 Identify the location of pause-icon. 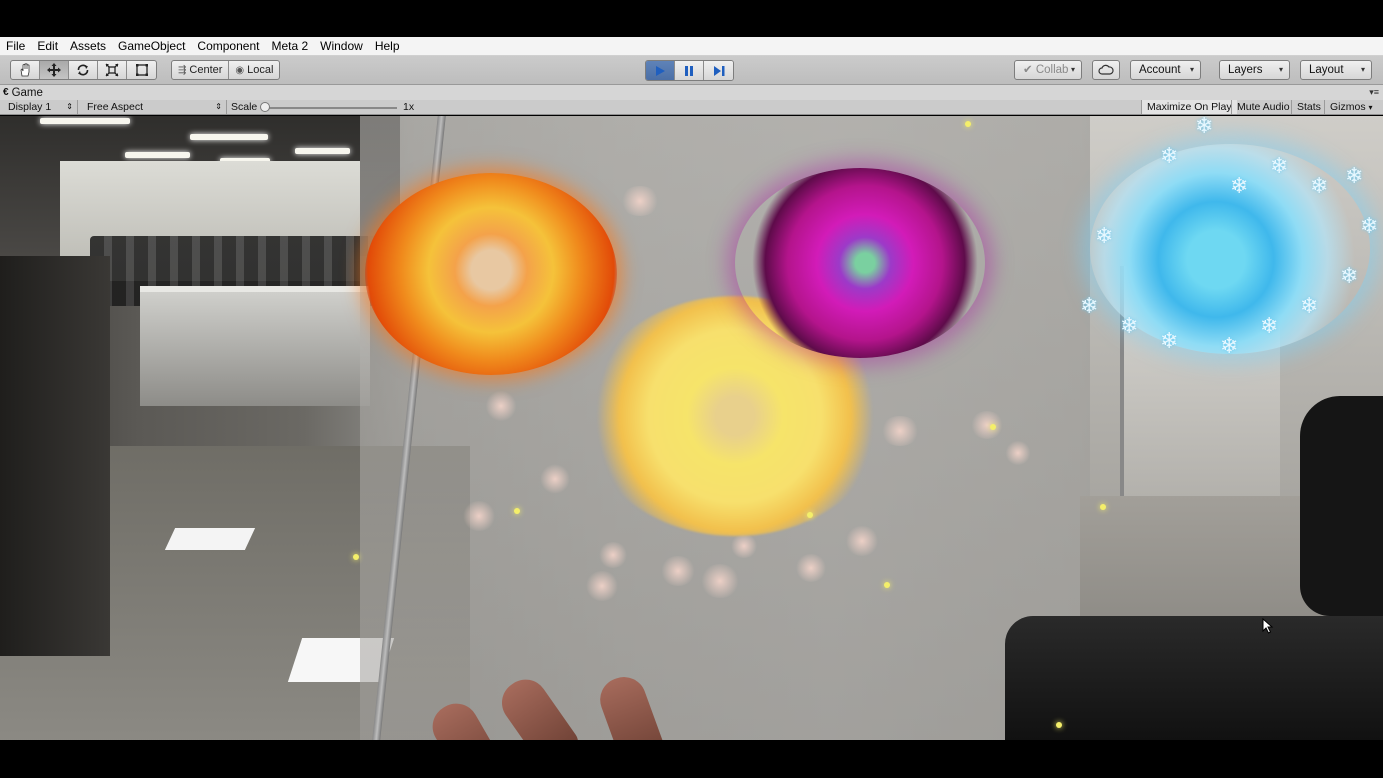
(689, 70).